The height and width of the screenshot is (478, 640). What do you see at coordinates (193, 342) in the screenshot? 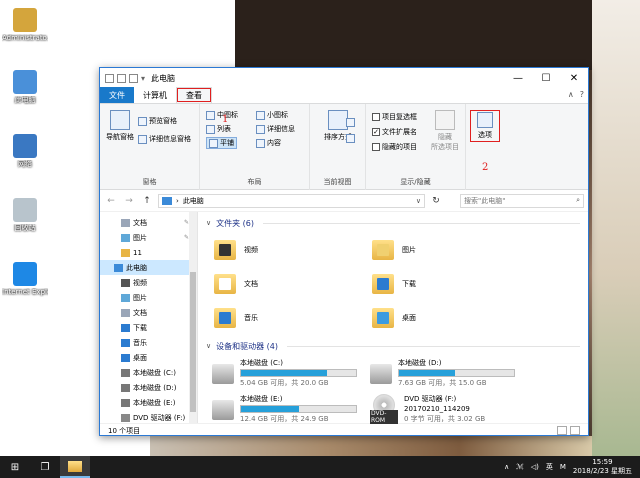
I see `nav-scroll-thumb` at bounding box center [193, 342].